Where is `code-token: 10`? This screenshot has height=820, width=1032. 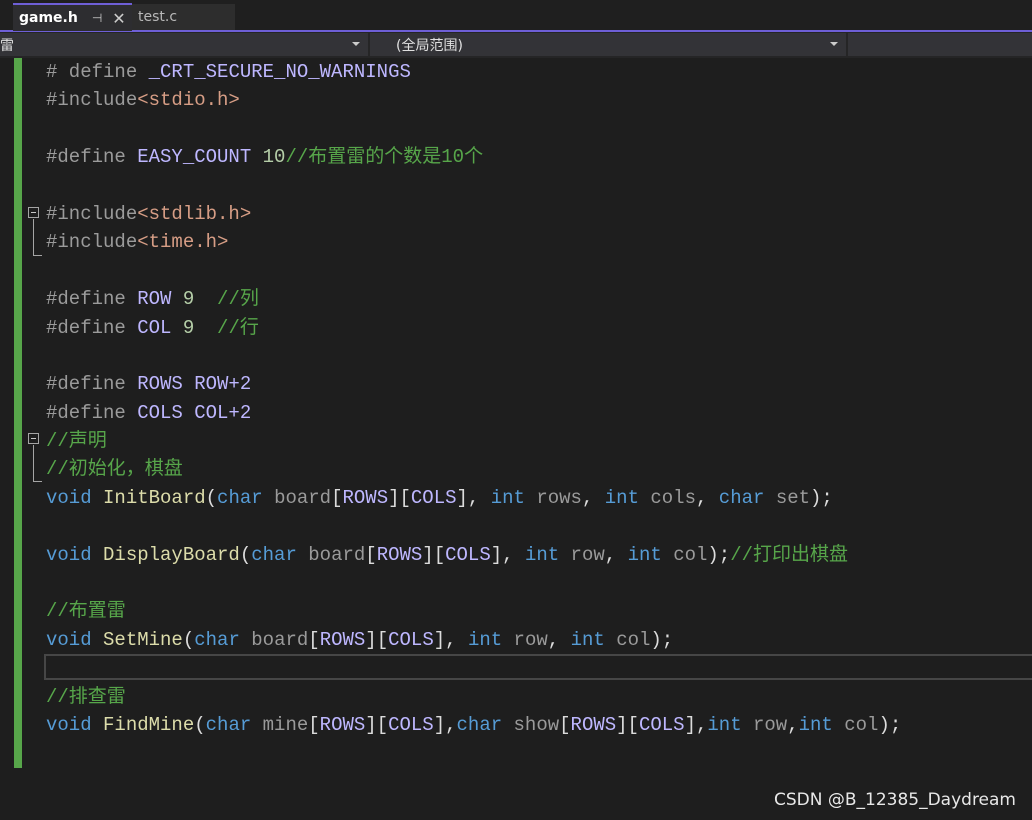
code-token: 10 is located at coordinates (268, 157).